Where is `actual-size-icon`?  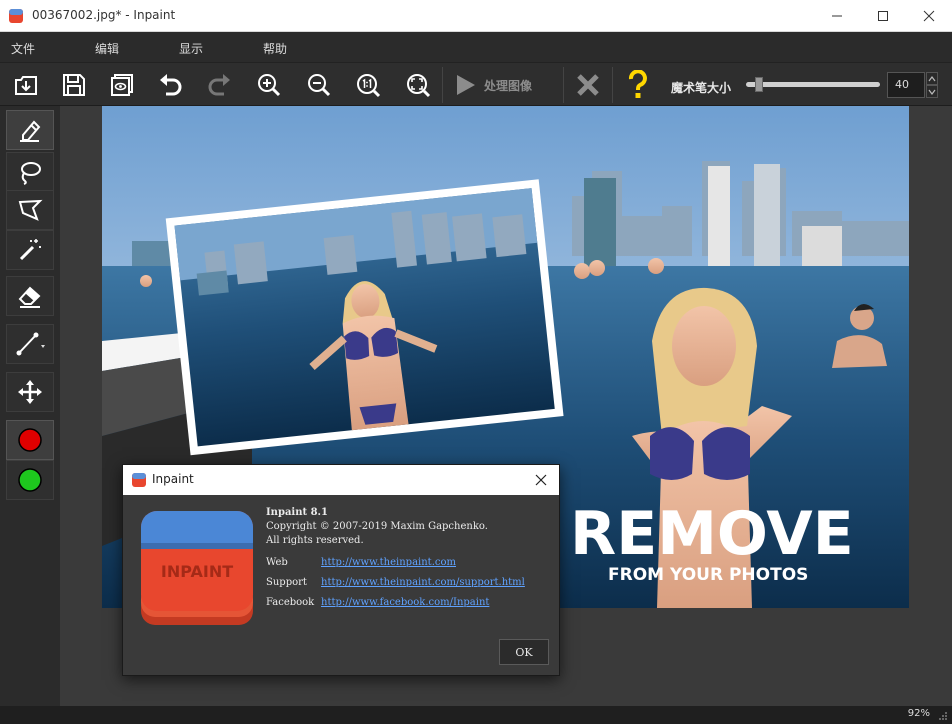 actual-size-icon is located at coordinates (369, 86).